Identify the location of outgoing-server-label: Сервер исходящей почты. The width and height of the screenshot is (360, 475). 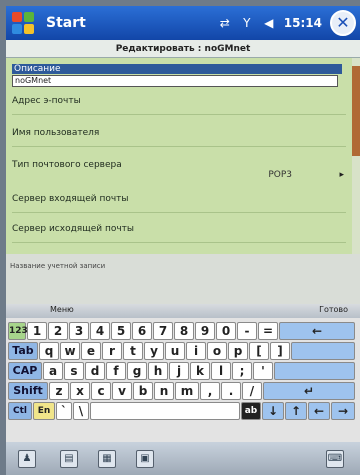
(73, 229).